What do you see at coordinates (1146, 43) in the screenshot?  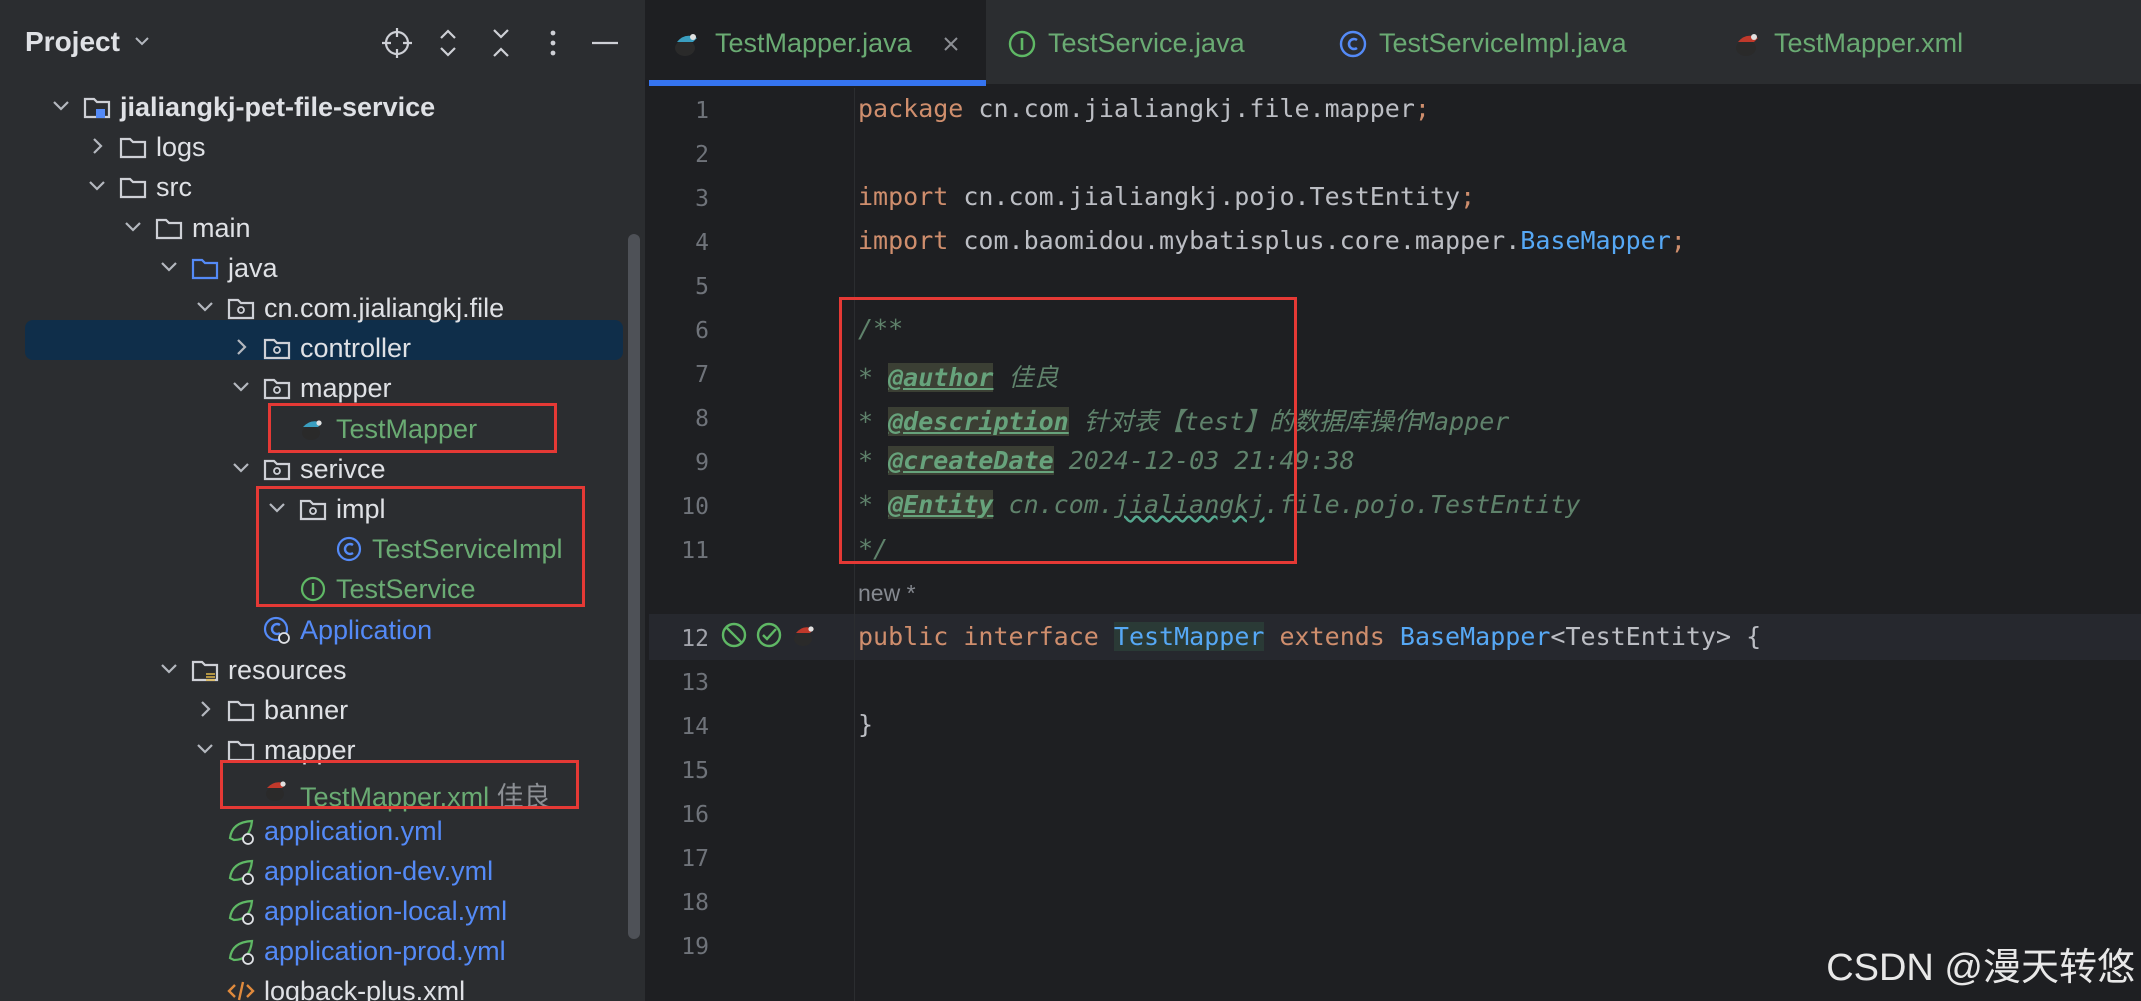 I see `tab-label: TestService.java` at bounding box center [1146, 43].